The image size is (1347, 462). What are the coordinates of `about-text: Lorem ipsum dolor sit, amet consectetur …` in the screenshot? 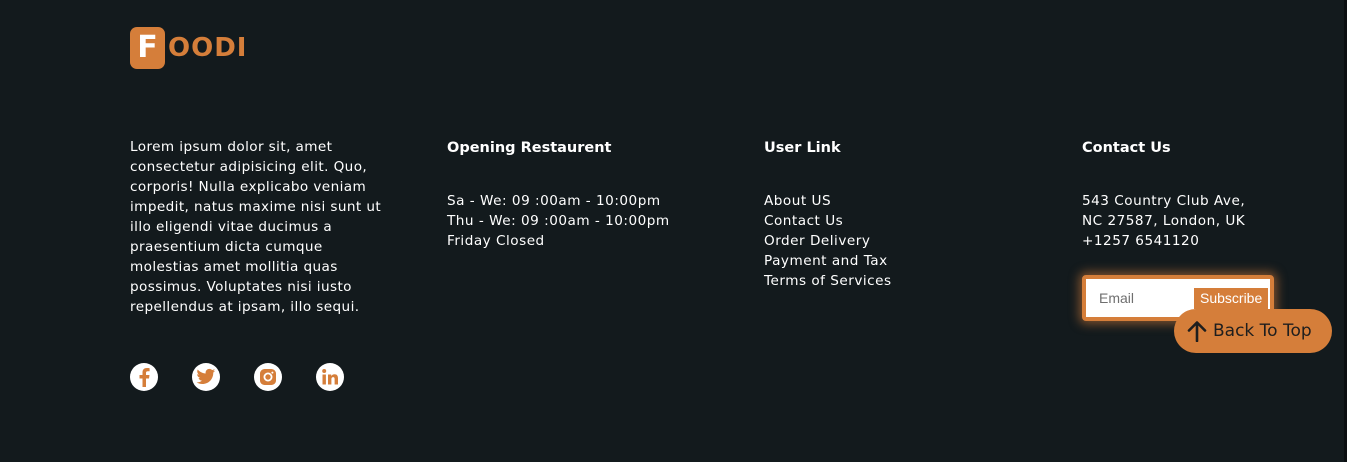 It's located at (256, 227).